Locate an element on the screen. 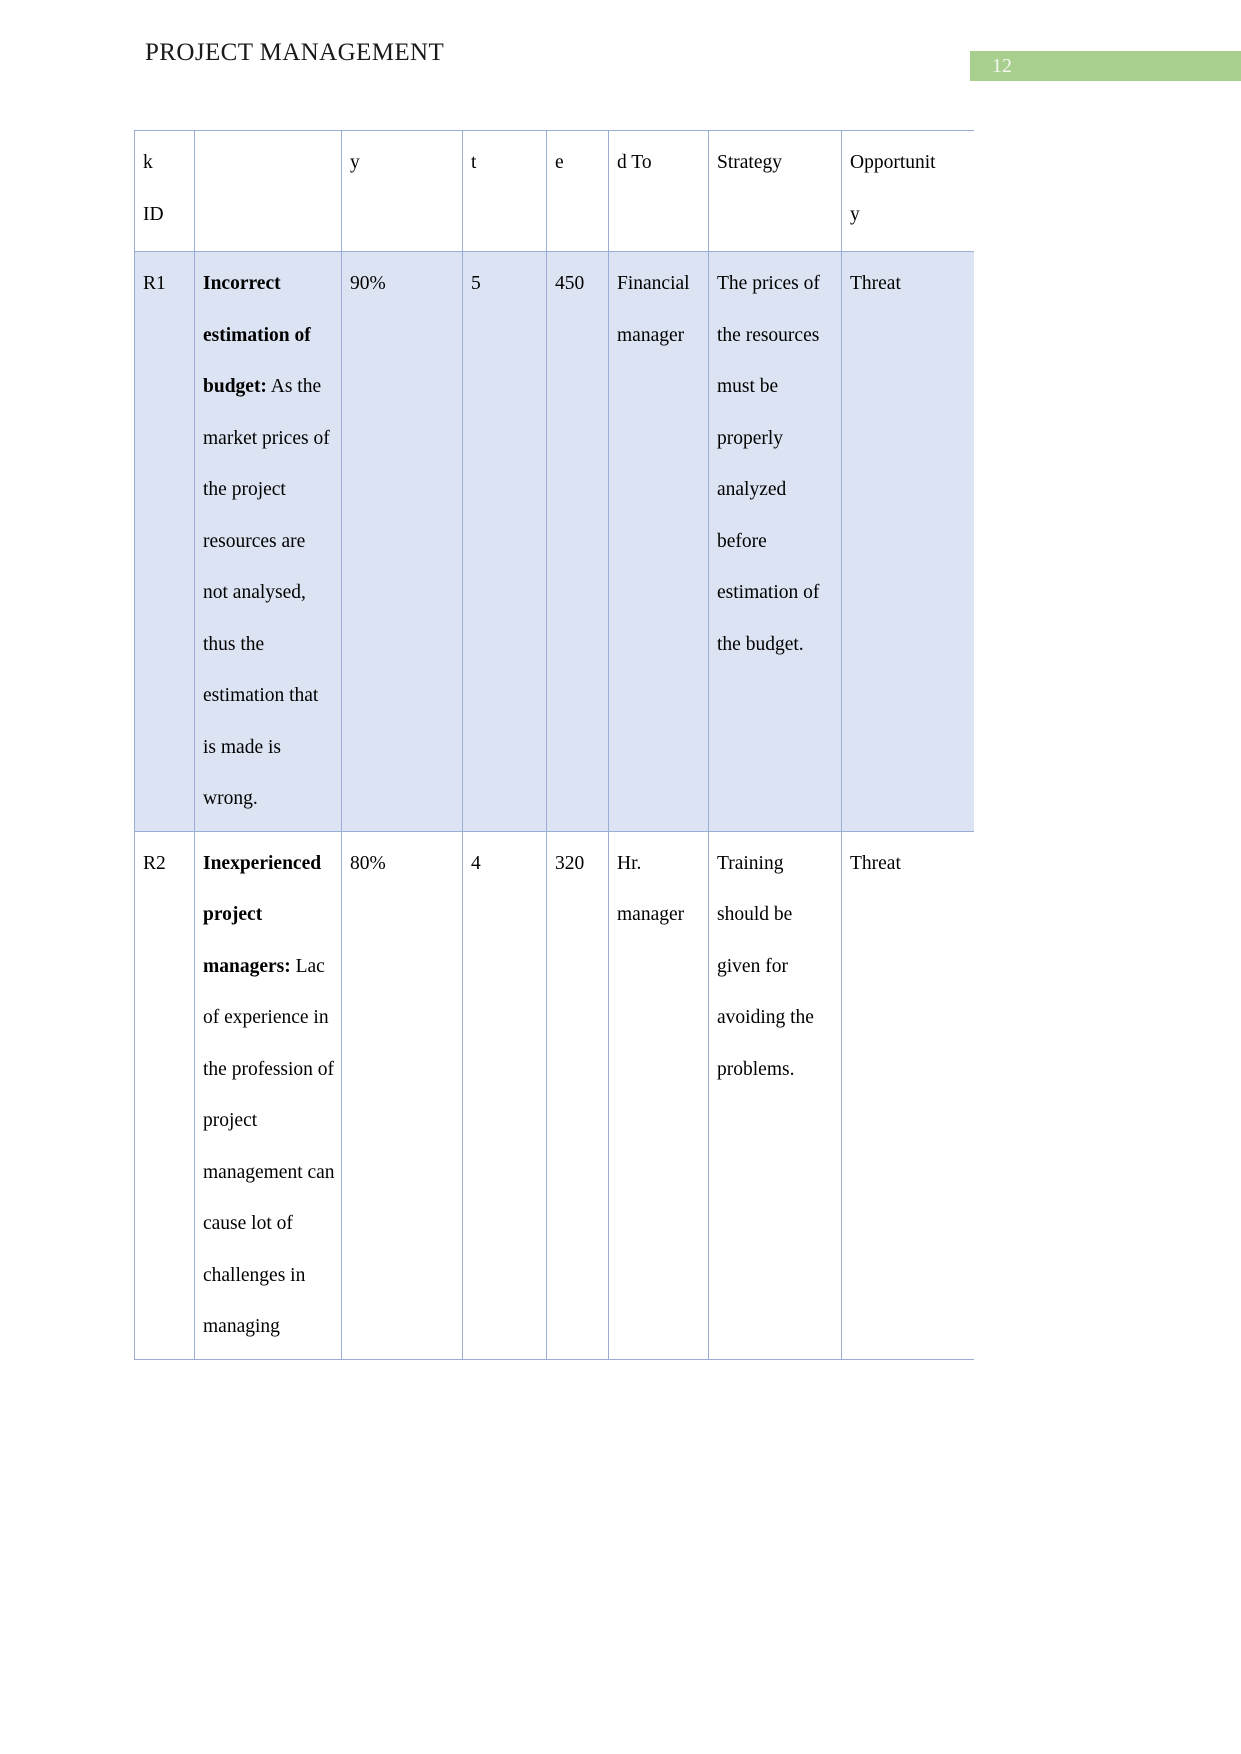 The width and height of the screenshot is (1241, 1754). cell-probability: 80% is located at coordinates (402, 1095).